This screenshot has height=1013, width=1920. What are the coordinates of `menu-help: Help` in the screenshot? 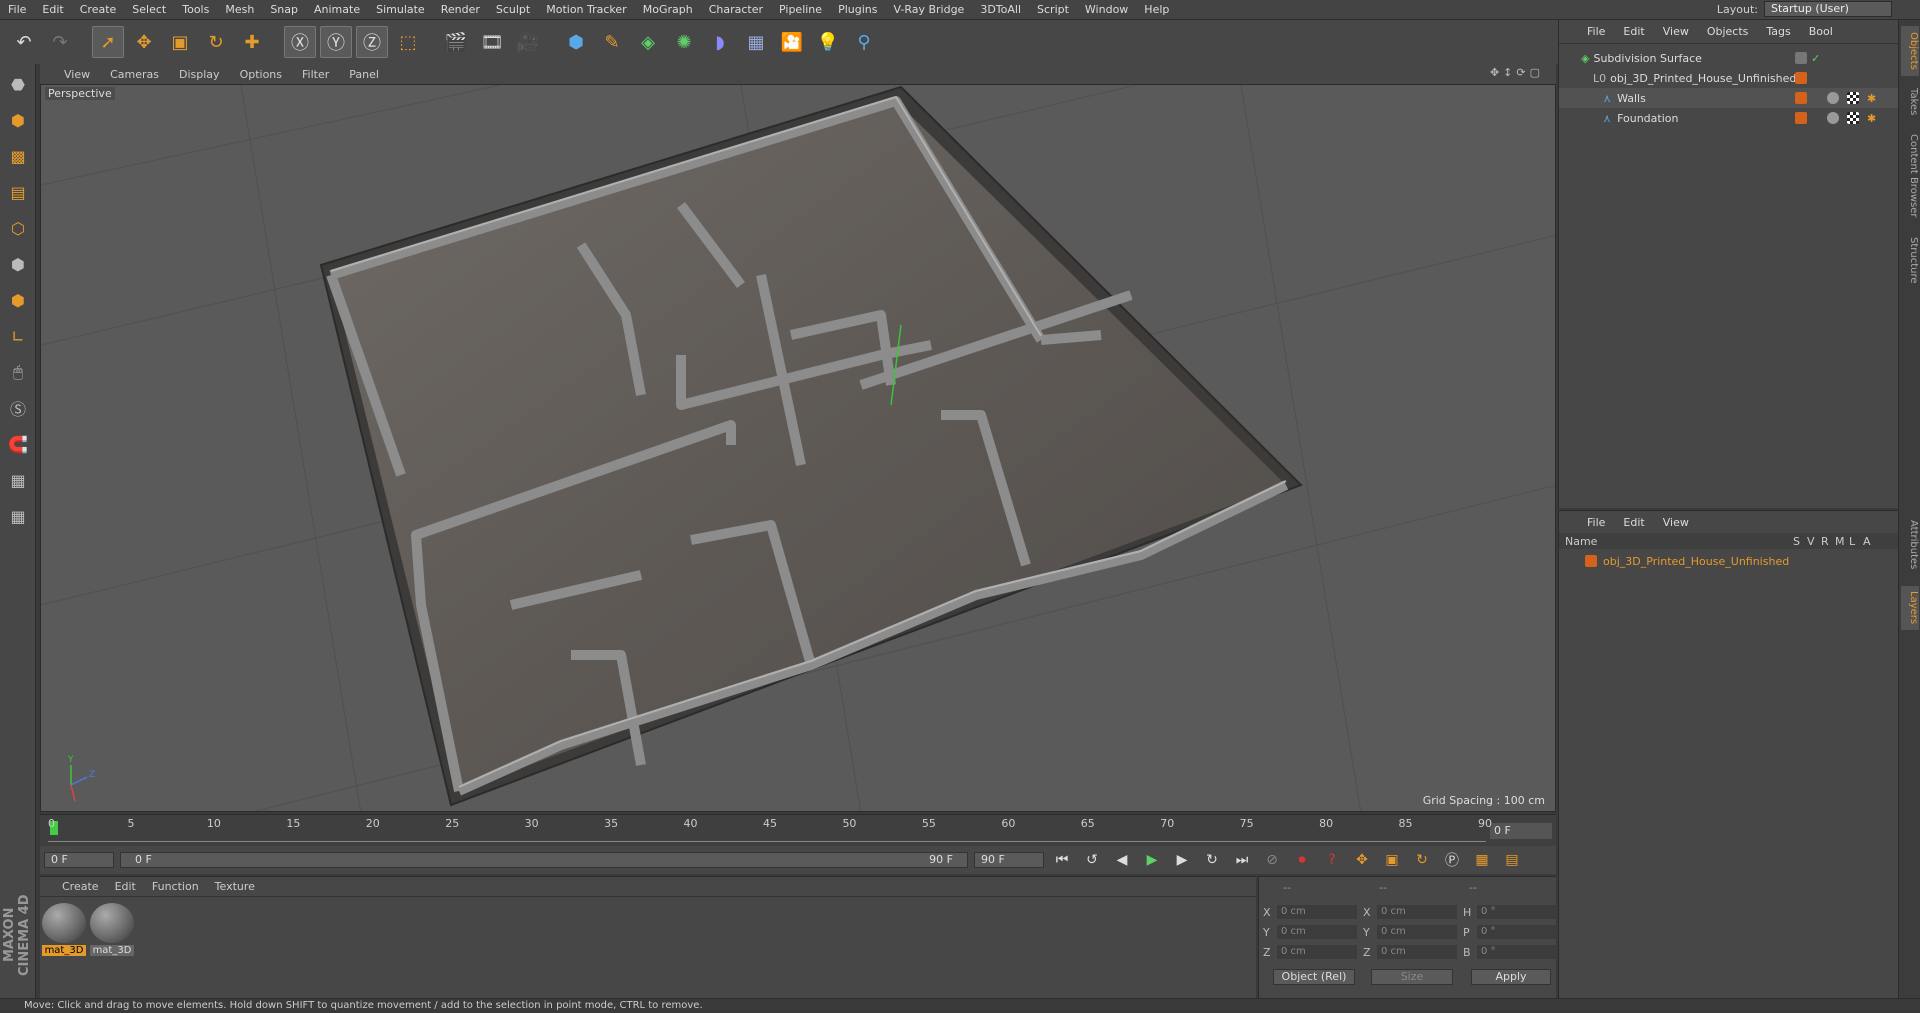 It's located at (1156, 10).